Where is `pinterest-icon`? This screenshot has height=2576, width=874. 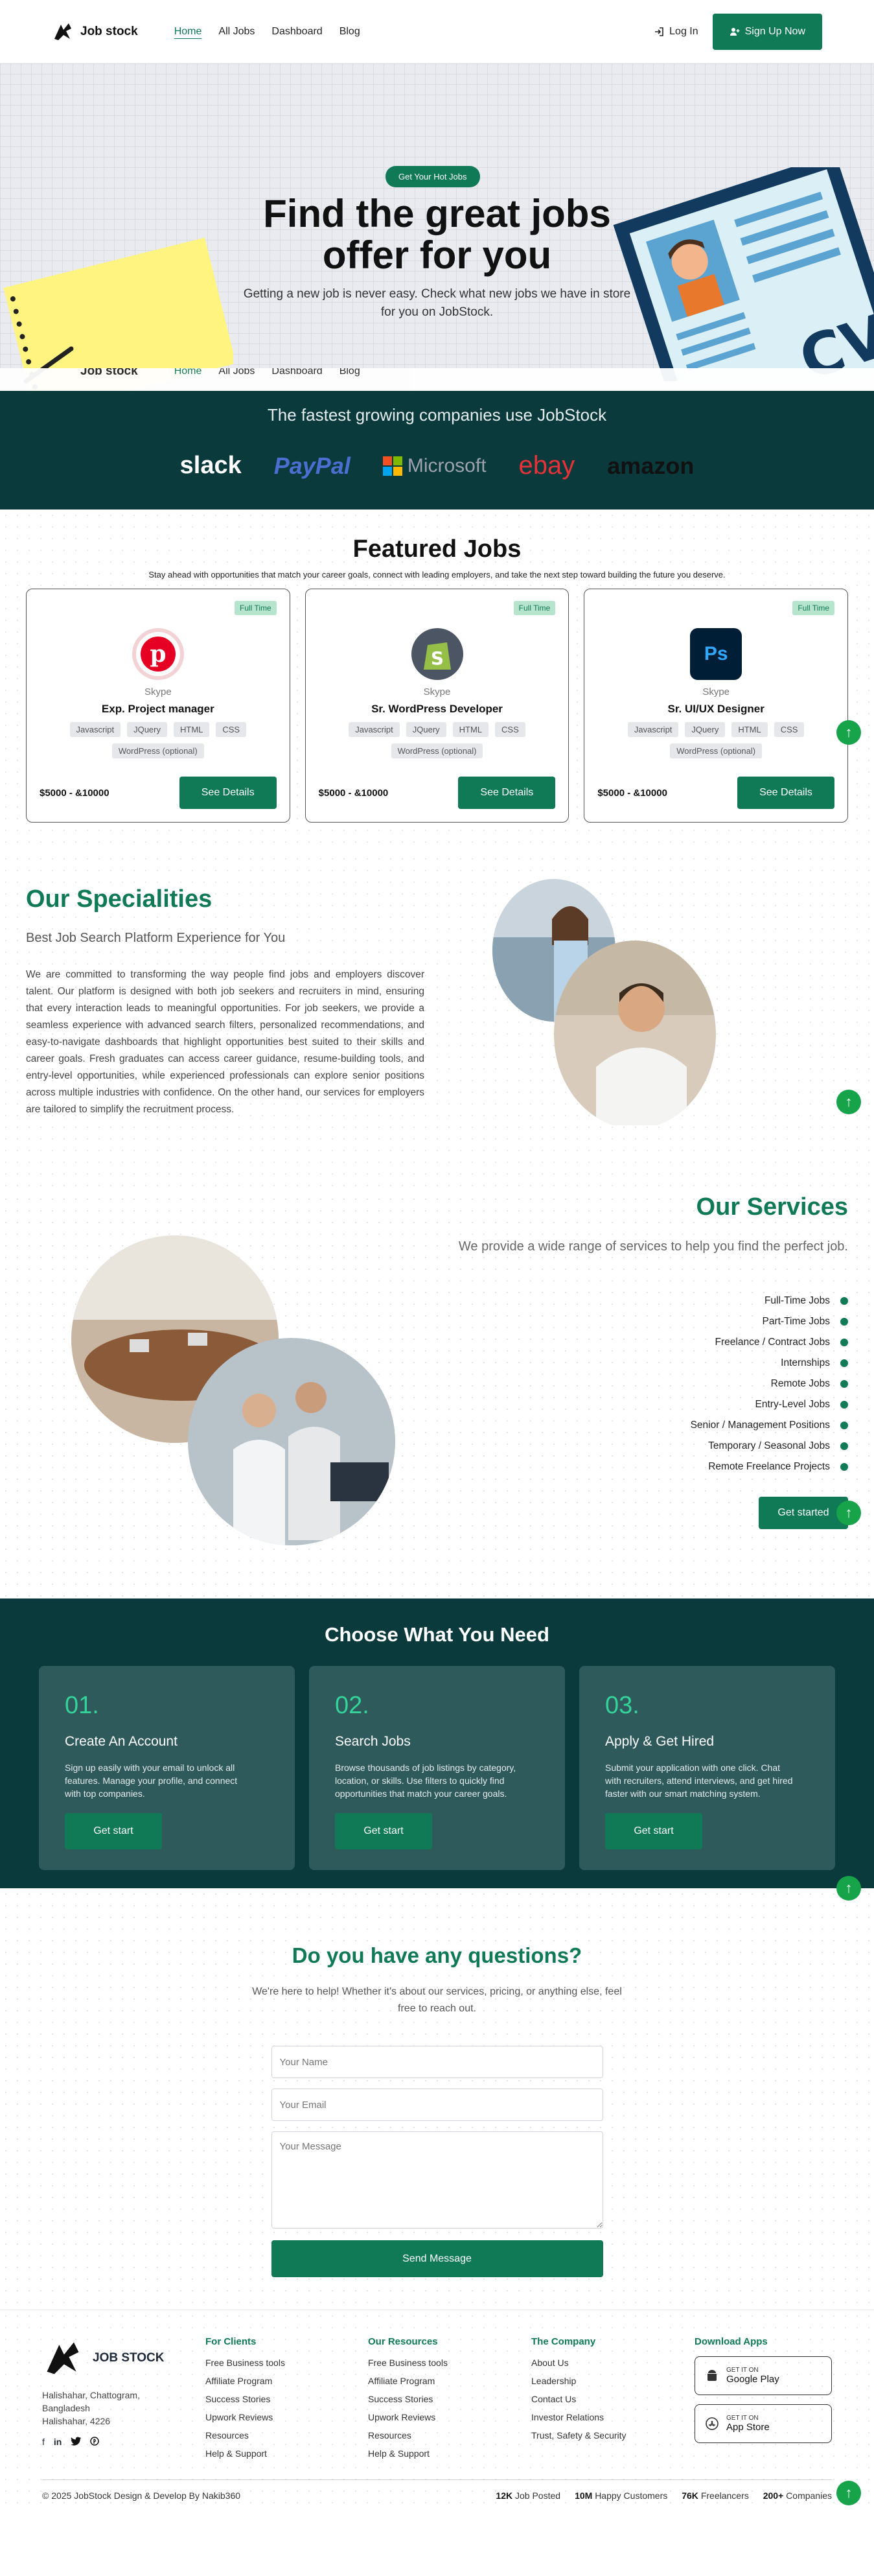 pinterest-icon is located at coordinates (95, 2441).